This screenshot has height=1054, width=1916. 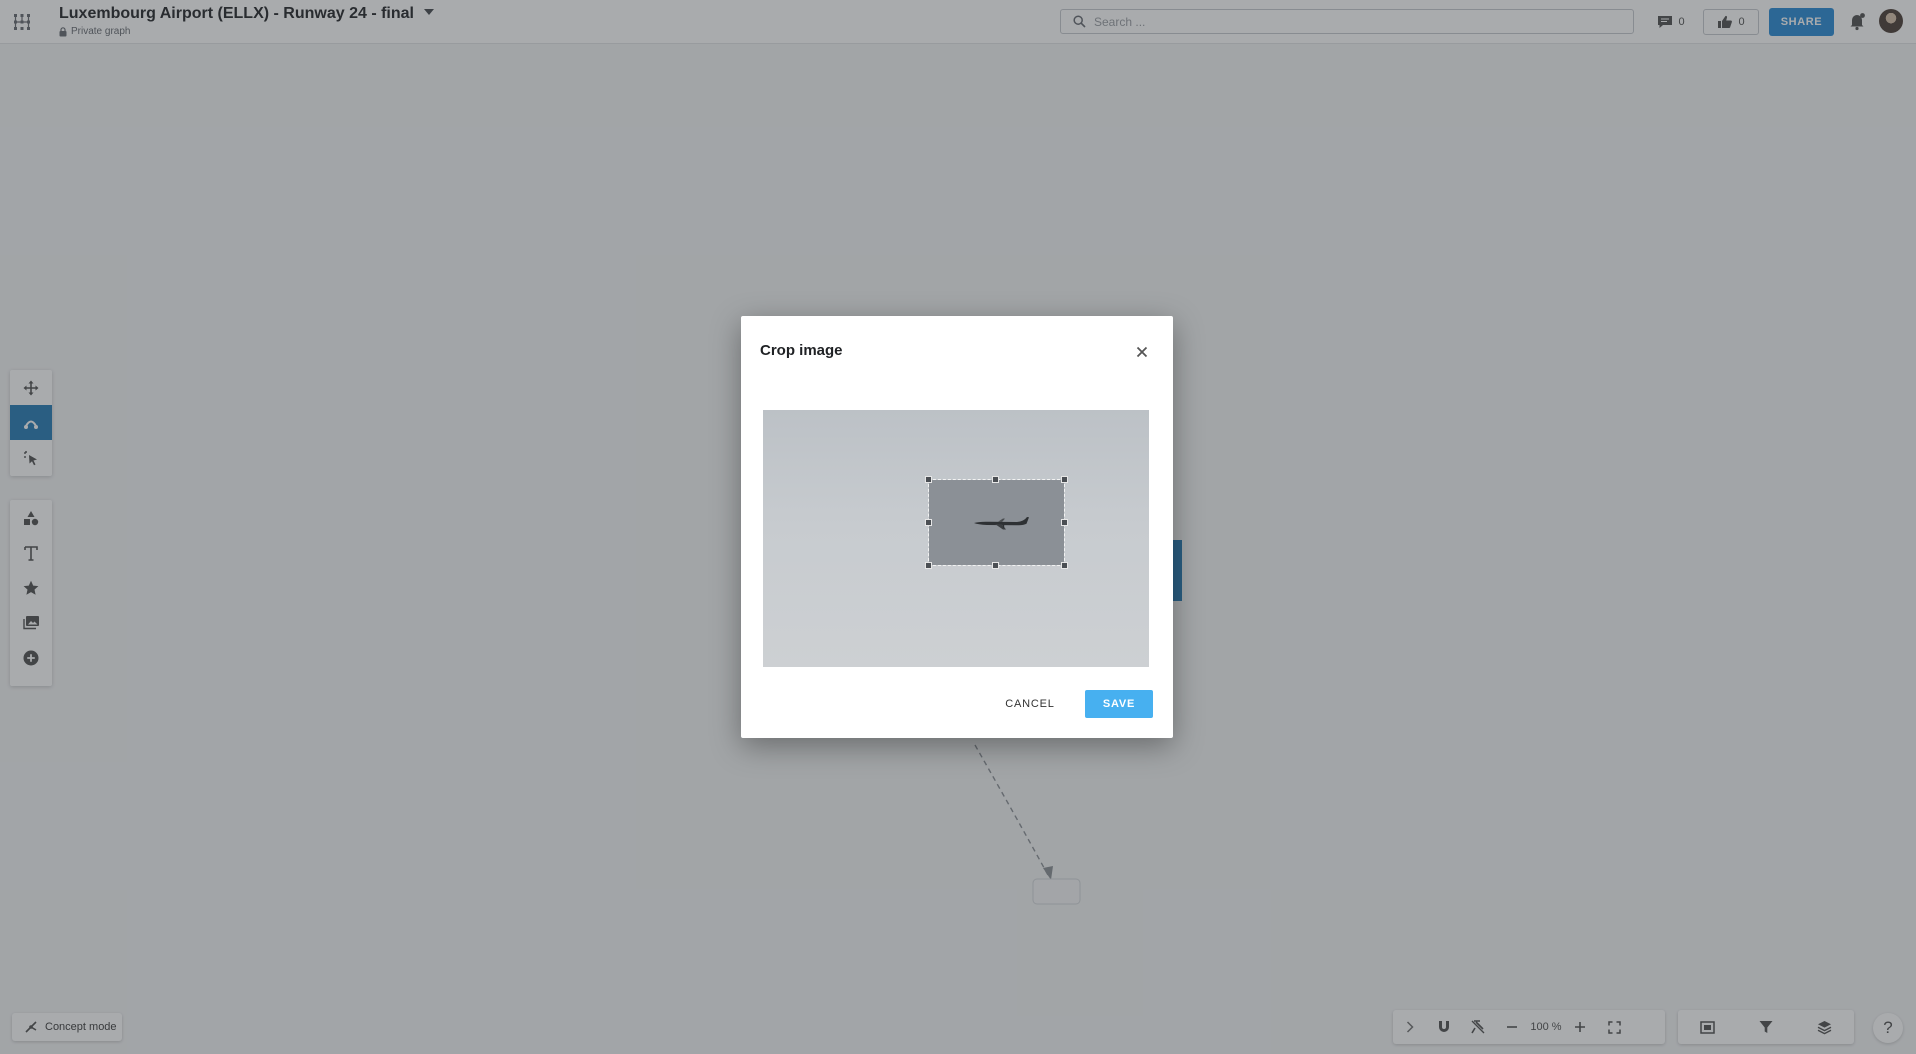 I want to click on crop-selection-box, so click(x=996, y=522).